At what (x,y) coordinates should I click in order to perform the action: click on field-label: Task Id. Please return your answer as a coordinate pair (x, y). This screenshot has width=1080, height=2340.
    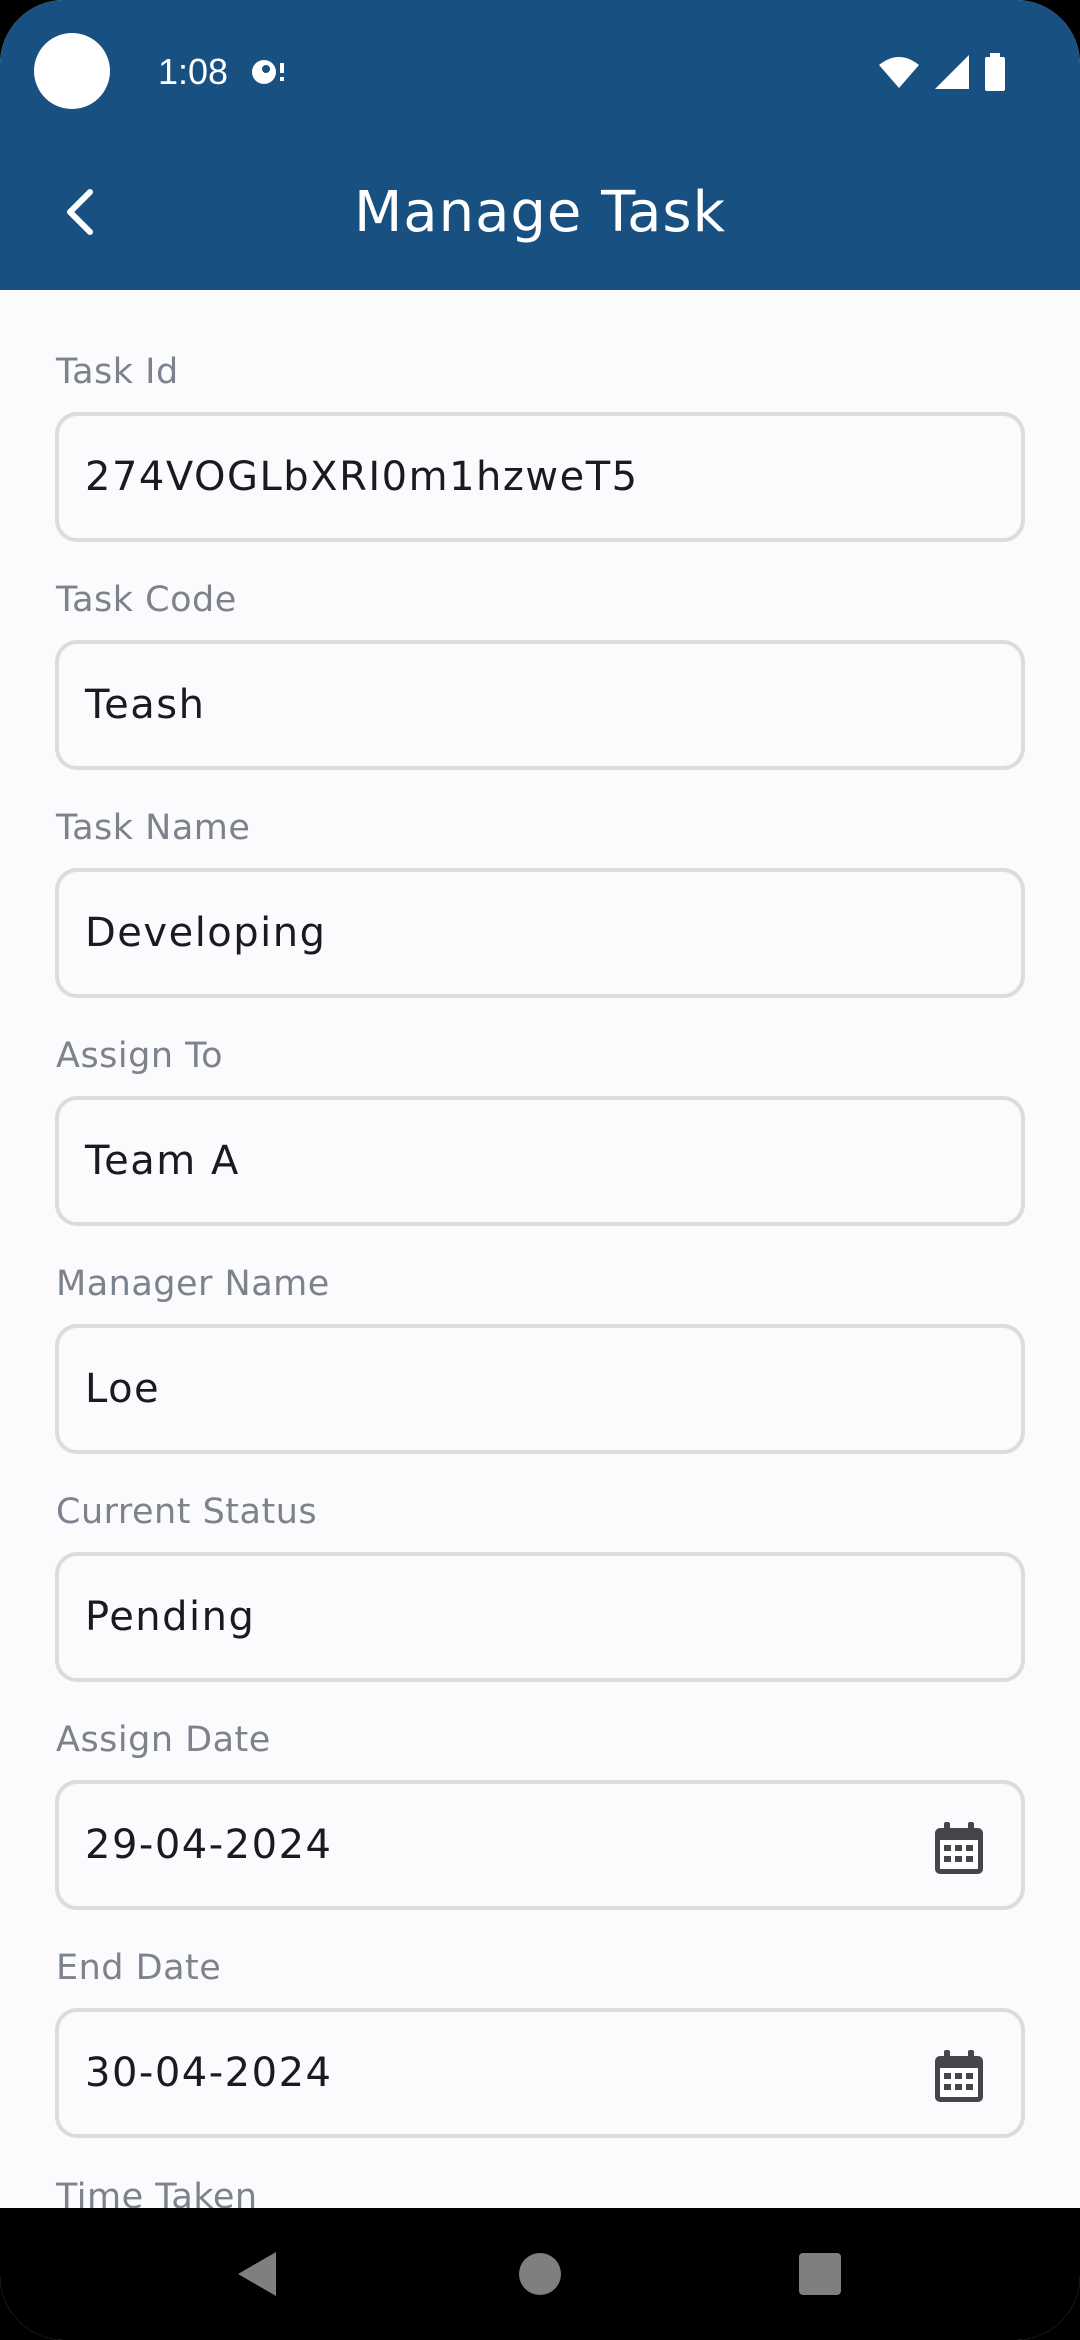
    Looking at the image, I should click on (117, 372).